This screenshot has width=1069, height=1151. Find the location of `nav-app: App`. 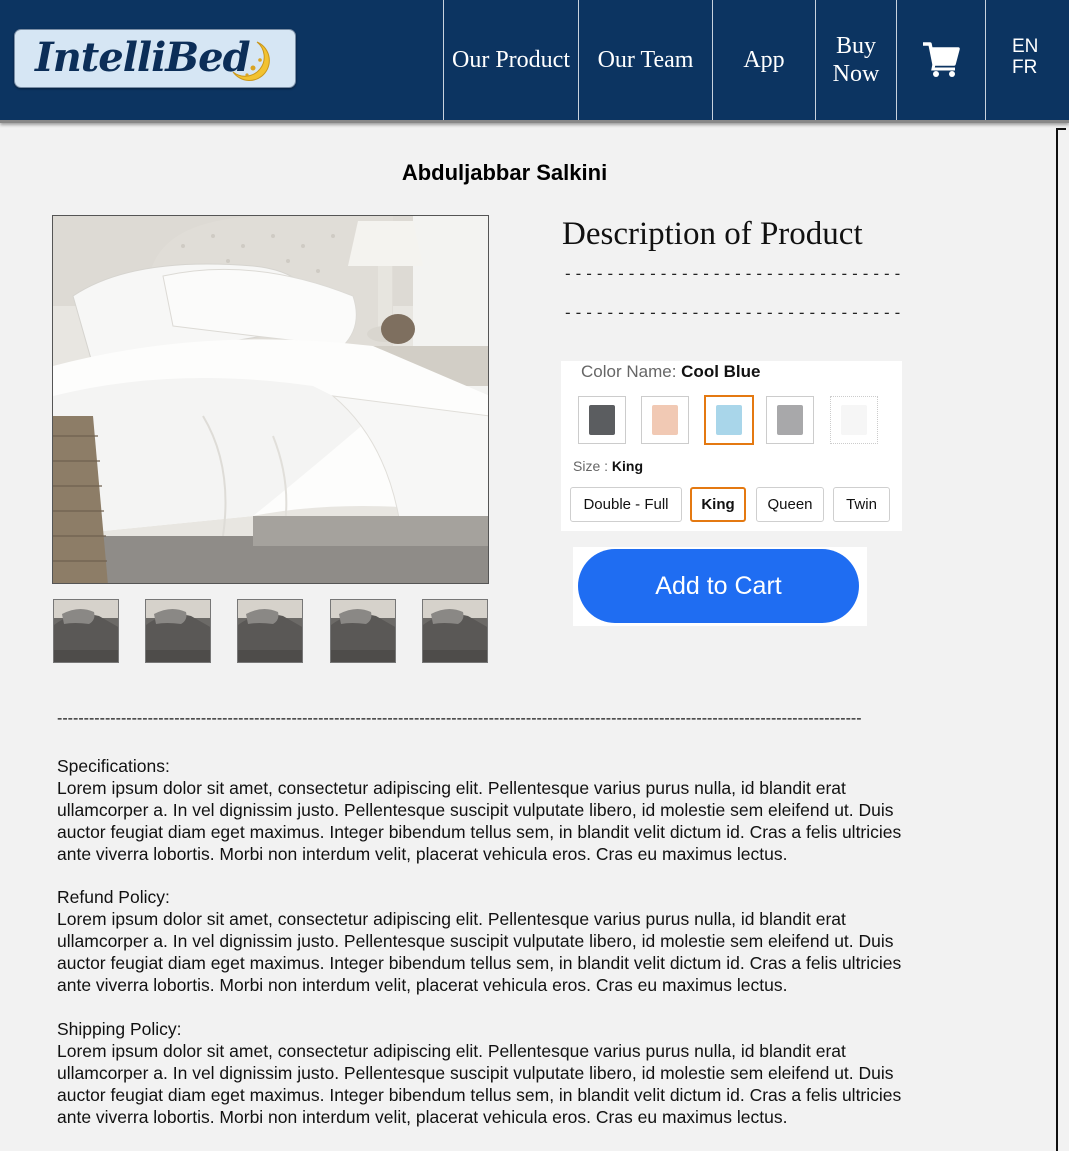

nav-app: App is located at coordinates (763, 60).